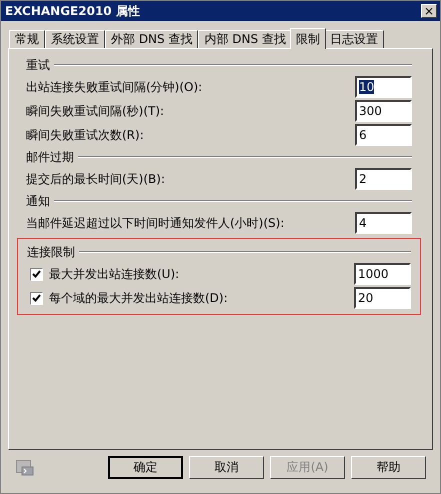 The height and width of the screenshot is (494, 441). I want to click on input-field: 300, so click(383, 111).